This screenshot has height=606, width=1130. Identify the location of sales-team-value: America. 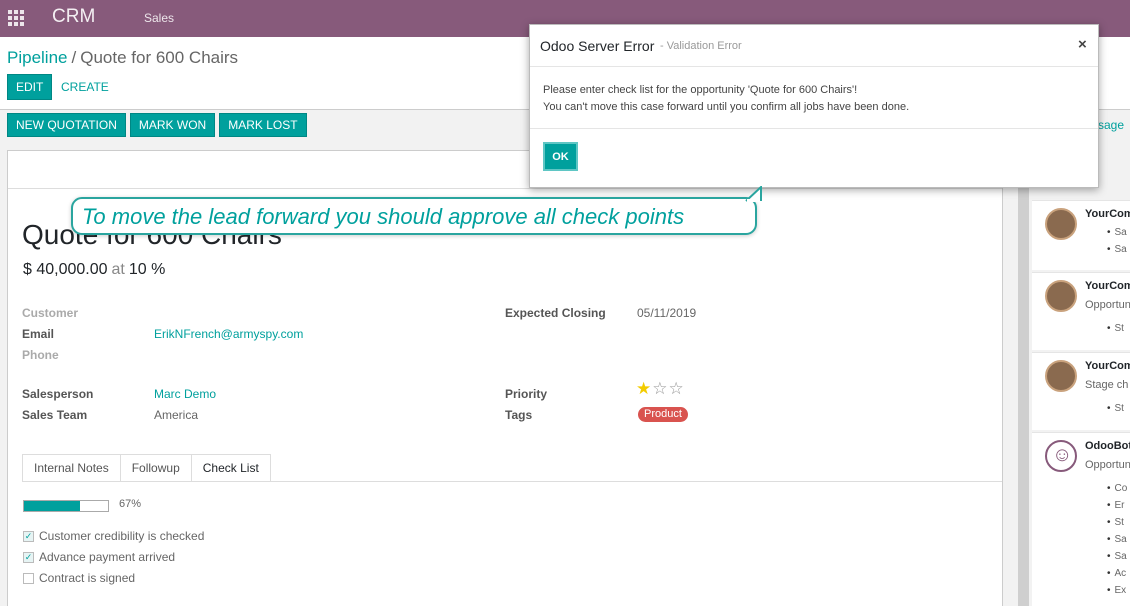
(176, 415).